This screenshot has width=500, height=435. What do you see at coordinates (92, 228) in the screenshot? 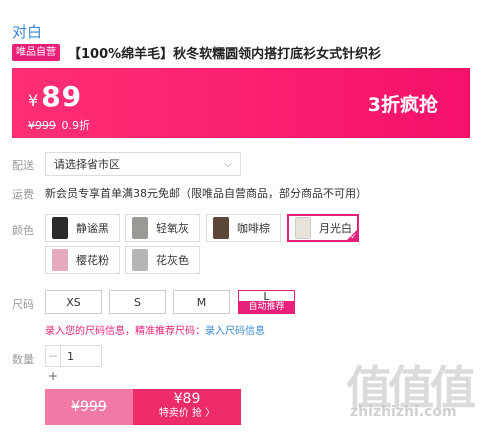
I see `color-option-label: 静谧黑` at bounding box center [92, 228].